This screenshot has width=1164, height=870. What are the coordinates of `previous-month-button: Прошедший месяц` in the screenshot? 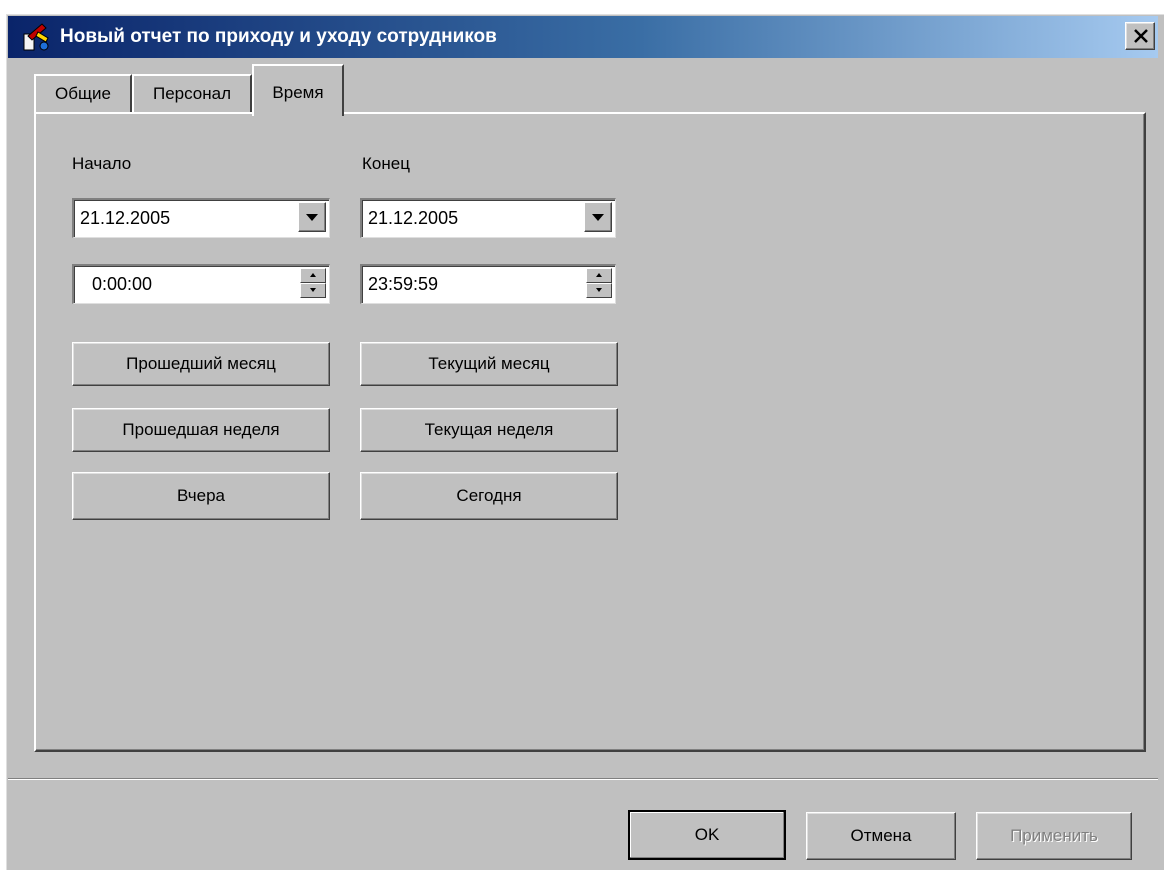 It's located at (201, 364).